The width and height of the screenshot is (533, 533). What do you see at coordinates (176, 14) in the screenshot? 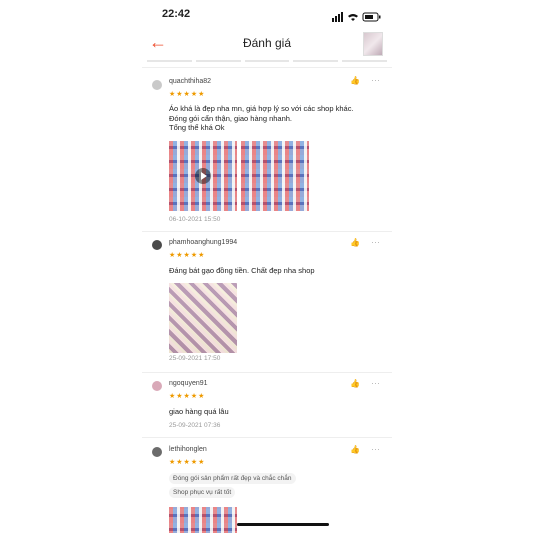
I see `status-time: 22:42` at bounding box center [176, 14].